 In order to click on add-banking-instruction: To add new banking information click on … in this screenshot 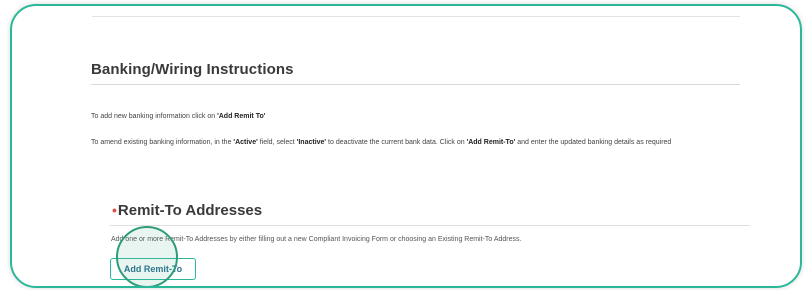, I will do `click(178, 117)`.